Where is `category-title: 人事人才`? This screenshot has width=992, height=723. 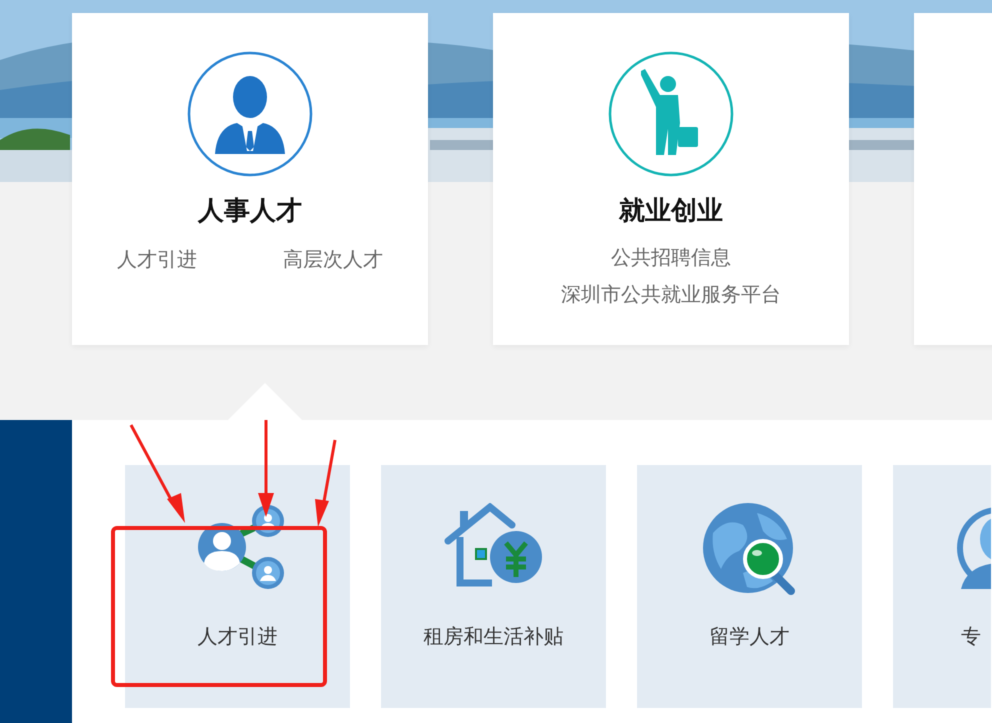 category-title: 人事人才 is located at coordinates (250, 211).